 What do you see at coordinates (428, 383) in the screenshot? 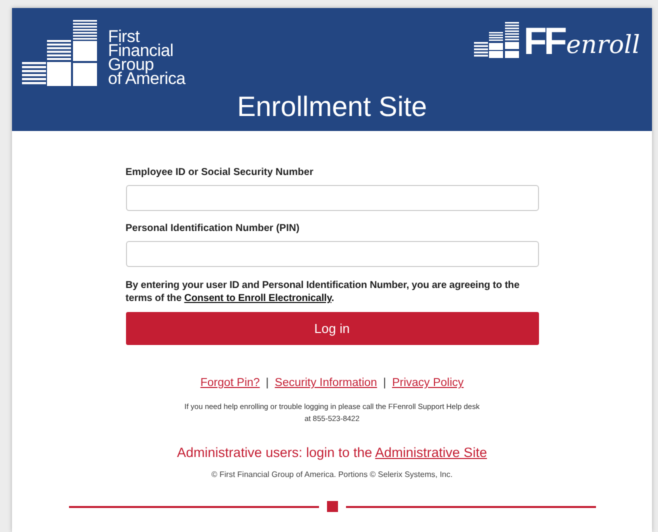
I see `footer-link: Privacy Policy` at bounding box center [428, 383].